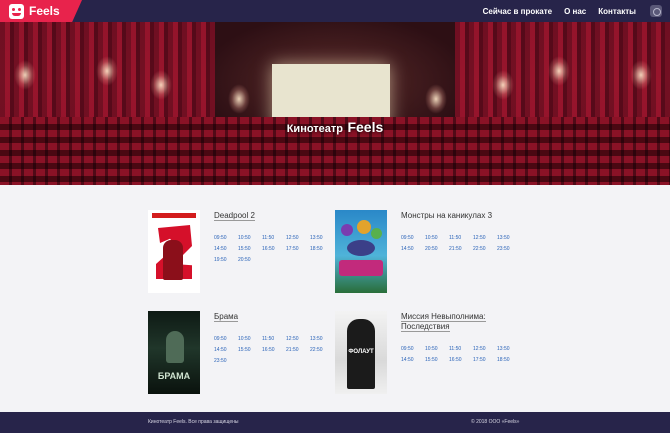  Describe the element at coordinates (361, 251) in the screenshot. I see `monsters-poster-icon` at that location.